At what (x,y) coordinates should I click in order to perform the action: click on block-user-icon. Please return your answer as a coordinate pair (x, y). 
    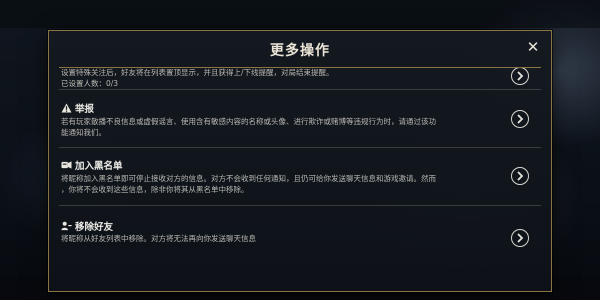
    Looking at the image, I should click on (66, 165).